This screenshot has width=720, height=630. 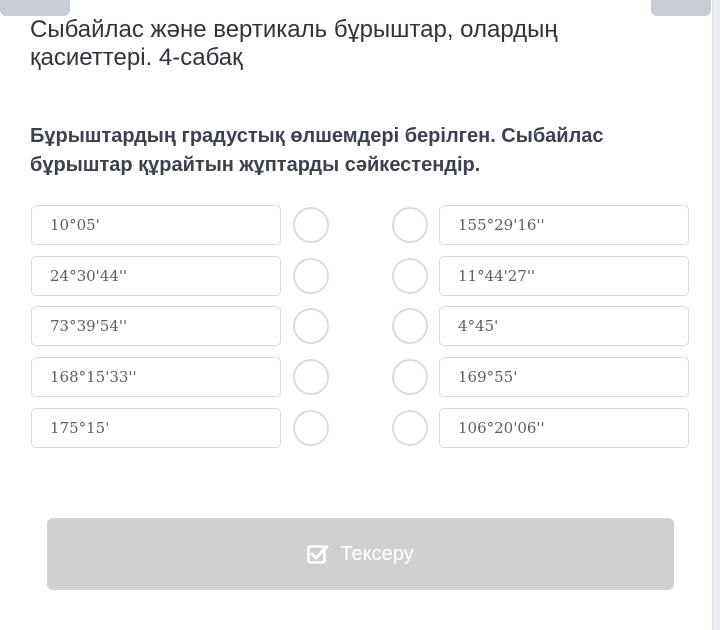 What do you see at coordinates (156, 377) in the screenshot?
I see `left-option-4: 168°15'33''` at bounding box center [156, 377].